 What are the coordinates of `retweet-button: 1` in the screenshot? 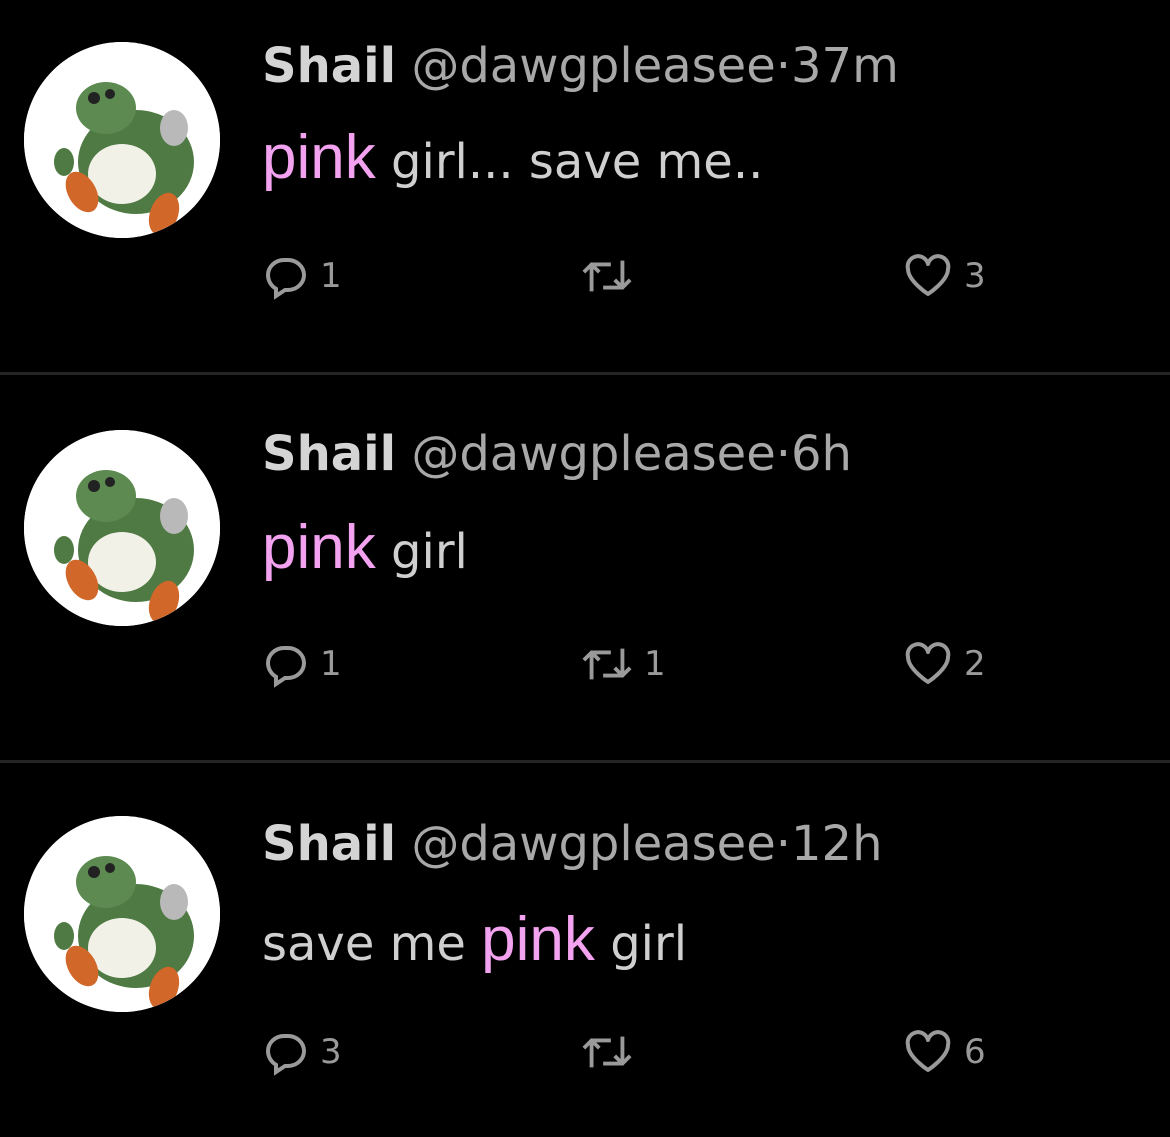 It's located at (623, 664).